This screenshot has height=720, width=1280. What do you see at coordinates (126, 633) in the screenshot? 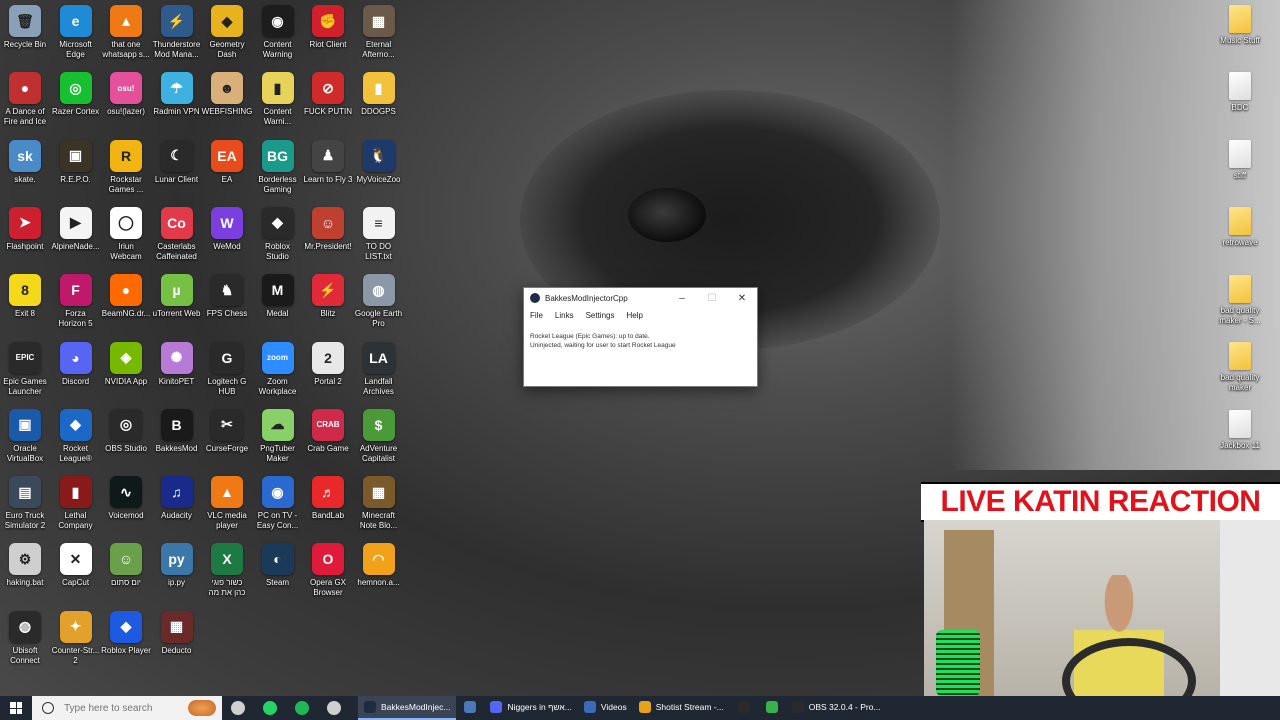
I see `desktop-icon: ◆ Roblox Player` at bounding box center [126, 633].